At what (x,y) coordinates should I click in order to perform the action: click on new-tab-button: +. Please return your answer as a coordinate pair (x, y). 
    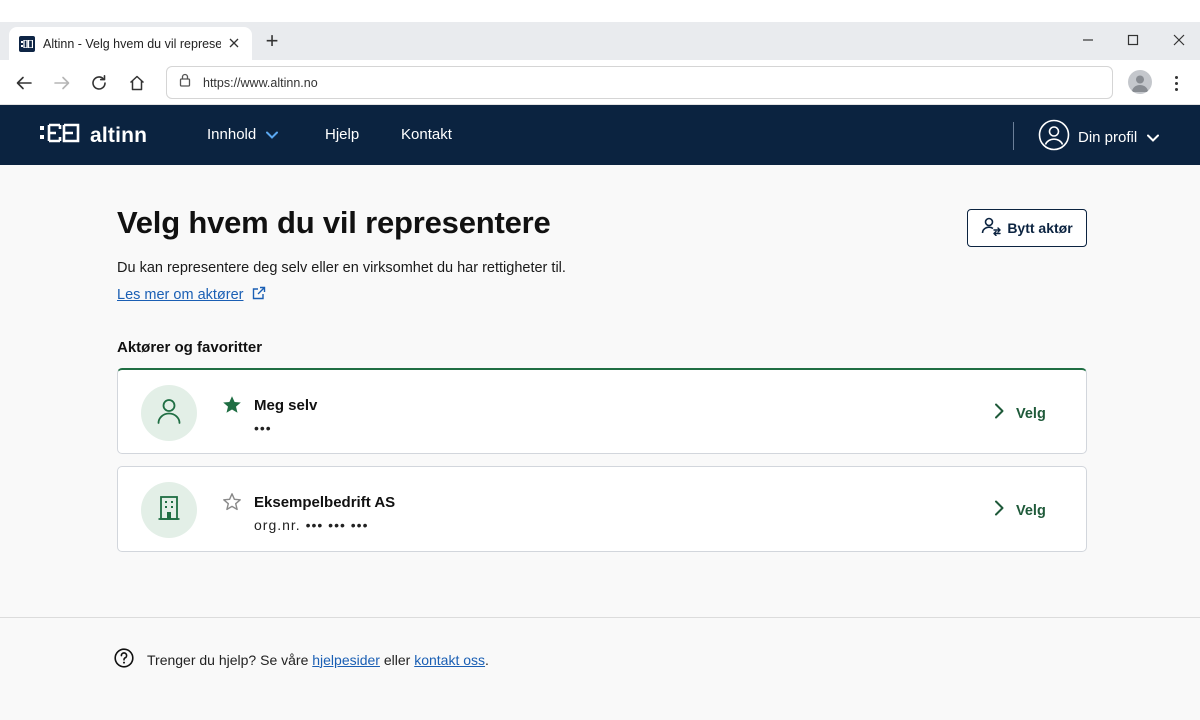
    Looking at the image, I should click on (272, 41).